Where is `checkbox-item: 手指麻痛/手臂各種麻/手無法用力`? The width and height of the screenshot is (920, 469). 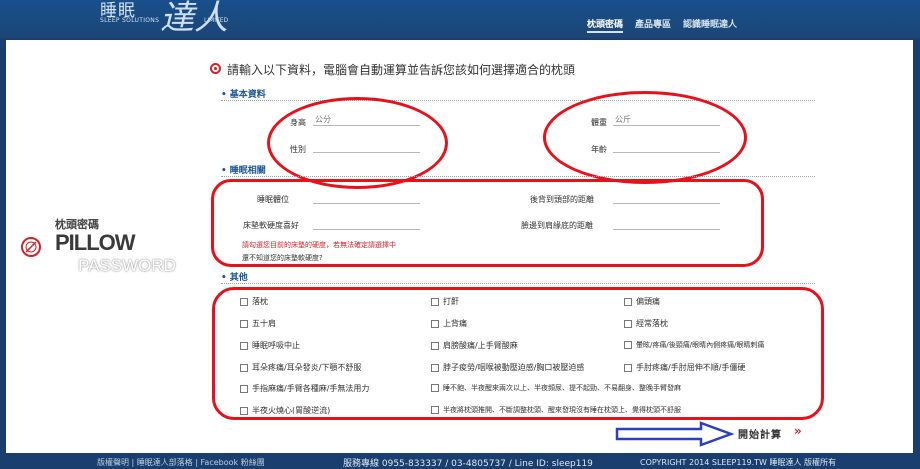 checkbox-item: 手指麻痛/手臂各種麻/手無法用力 is located at coordinates (304, 388).